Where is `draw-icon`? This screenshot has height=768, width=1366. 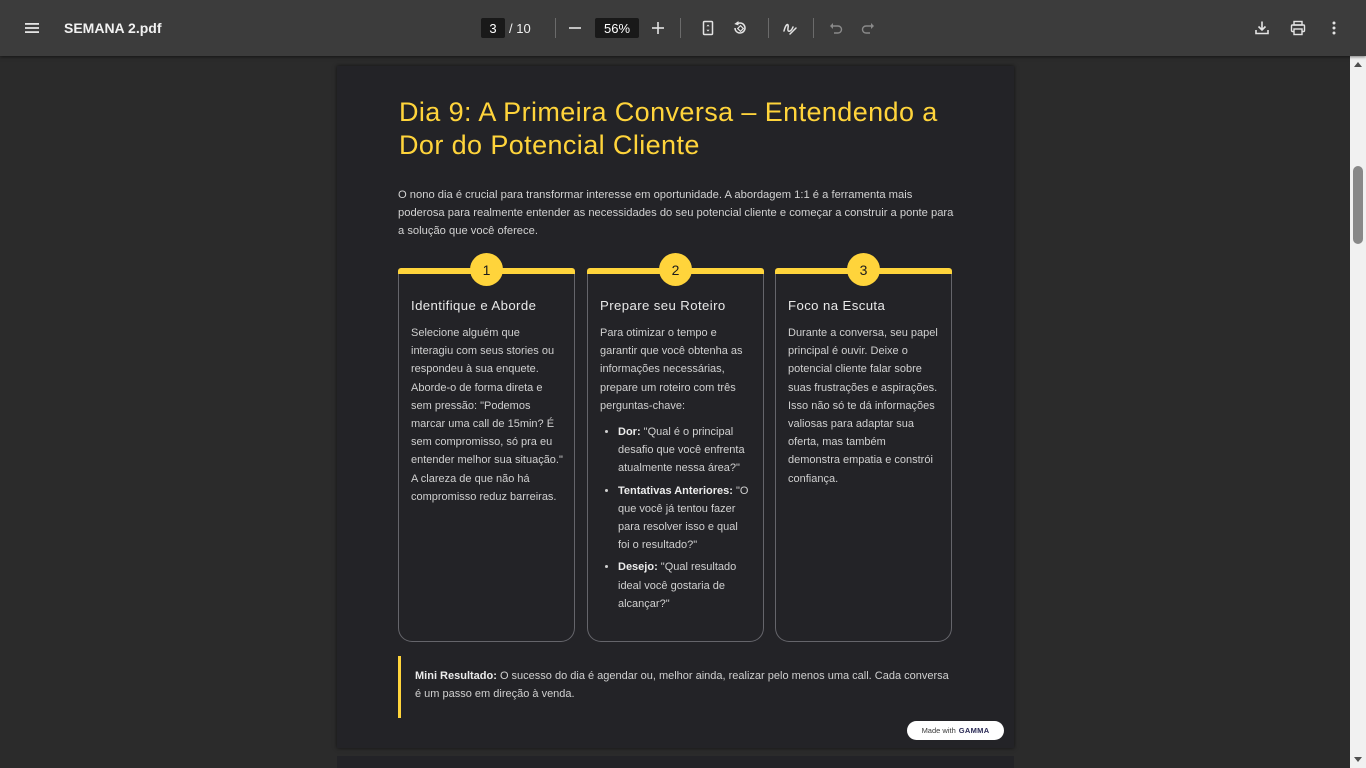
draw-icon is located at coordinates (790, 29).